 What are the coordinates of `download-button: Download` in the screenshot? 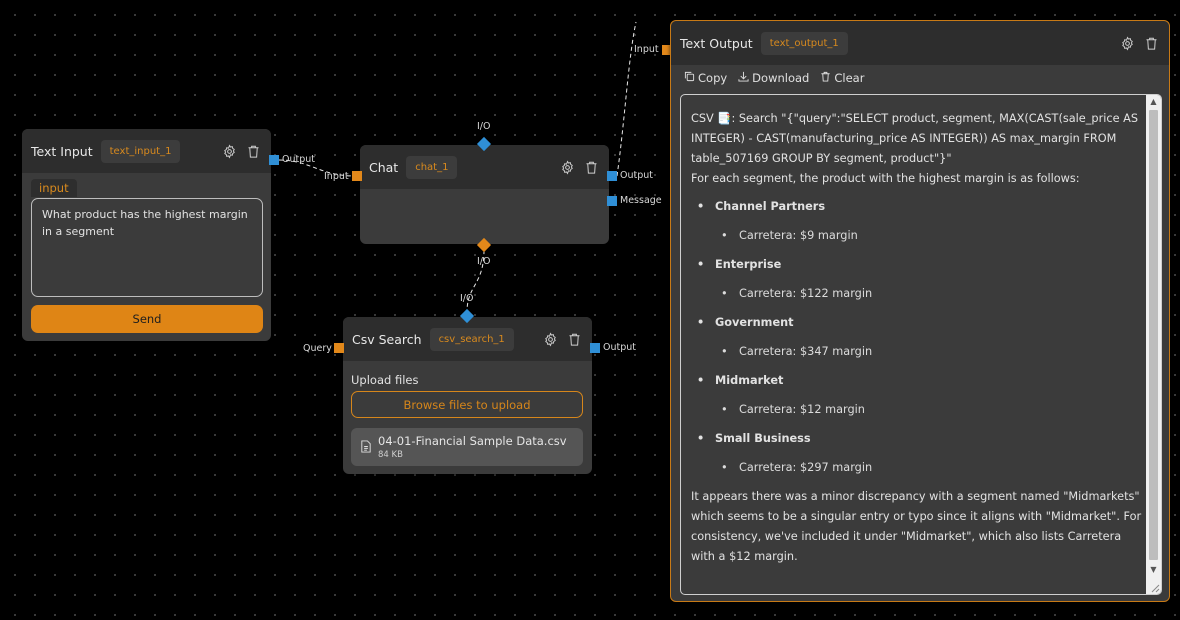 It's located at (773, 78).